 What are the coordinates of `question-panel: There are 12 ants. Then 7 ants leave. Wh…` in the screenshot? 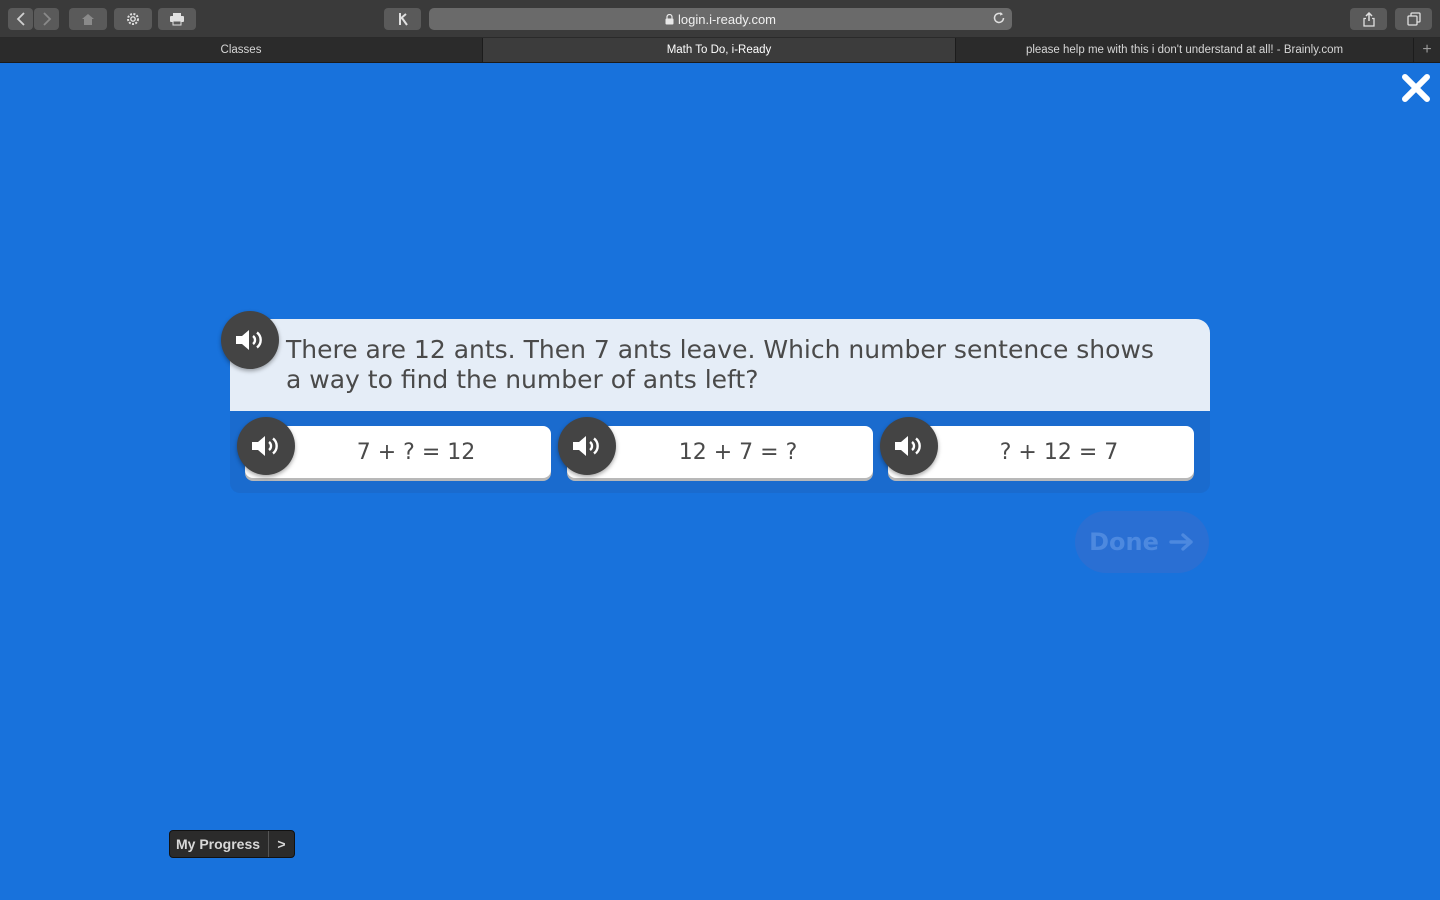 It's located at (720, 365).